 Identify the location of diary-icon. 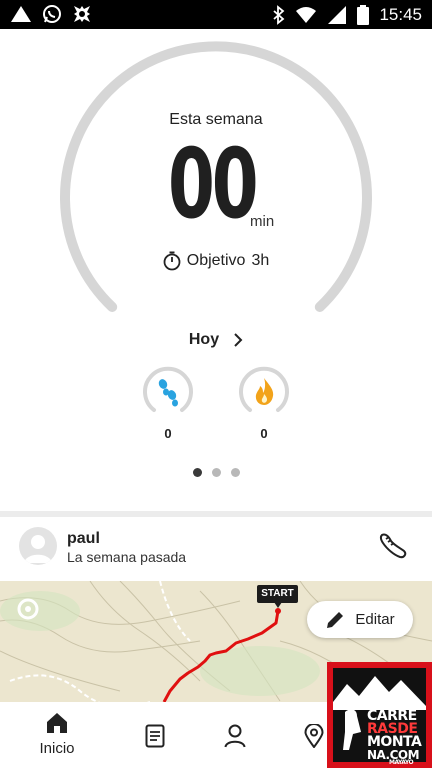
(155, 736).